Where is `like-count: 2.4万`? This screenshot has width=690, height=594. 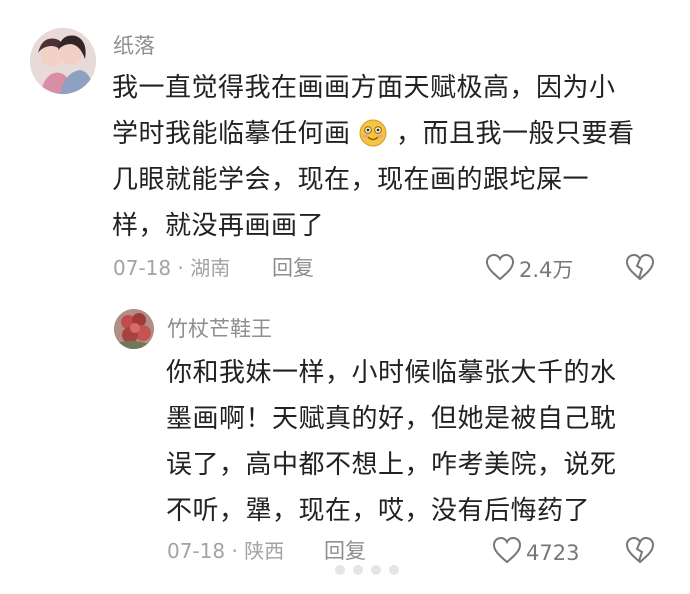
like-count: 2.4万 is located at coordinates (546, 270).